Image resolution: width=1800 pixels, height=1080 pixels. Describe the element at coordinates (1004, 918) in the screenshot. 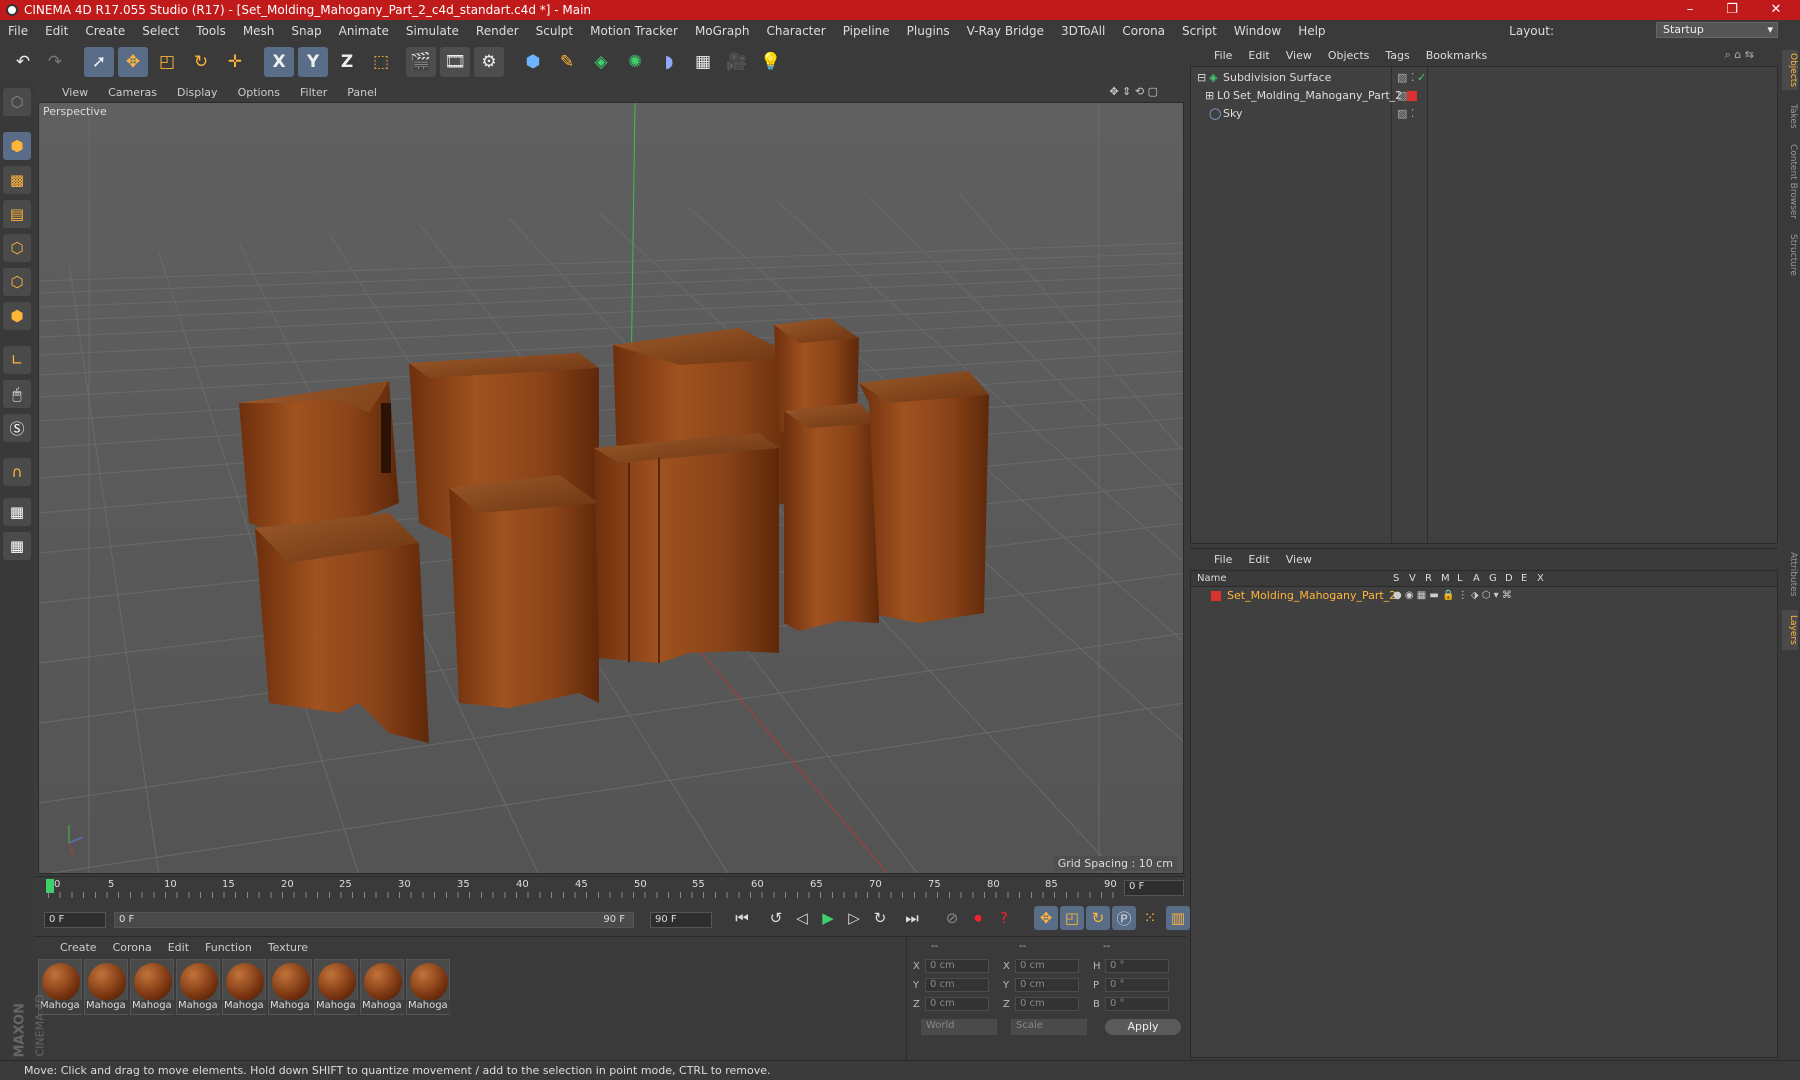

I see `autokey-icon: ?` at that location.